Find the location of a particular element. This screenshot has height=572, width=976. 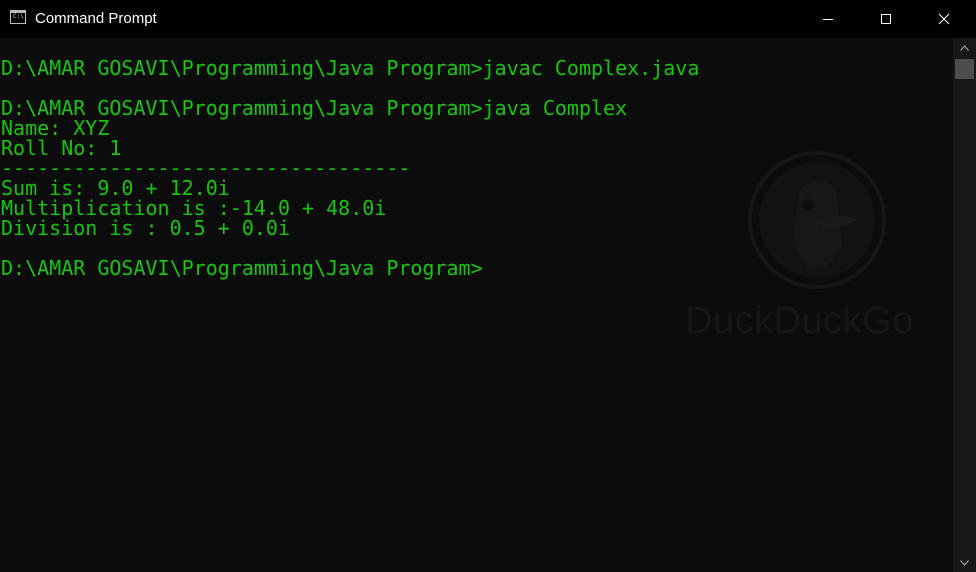

console-line-division: Division is : 0.5 + 0.0i is located at coordinates (145, 228).